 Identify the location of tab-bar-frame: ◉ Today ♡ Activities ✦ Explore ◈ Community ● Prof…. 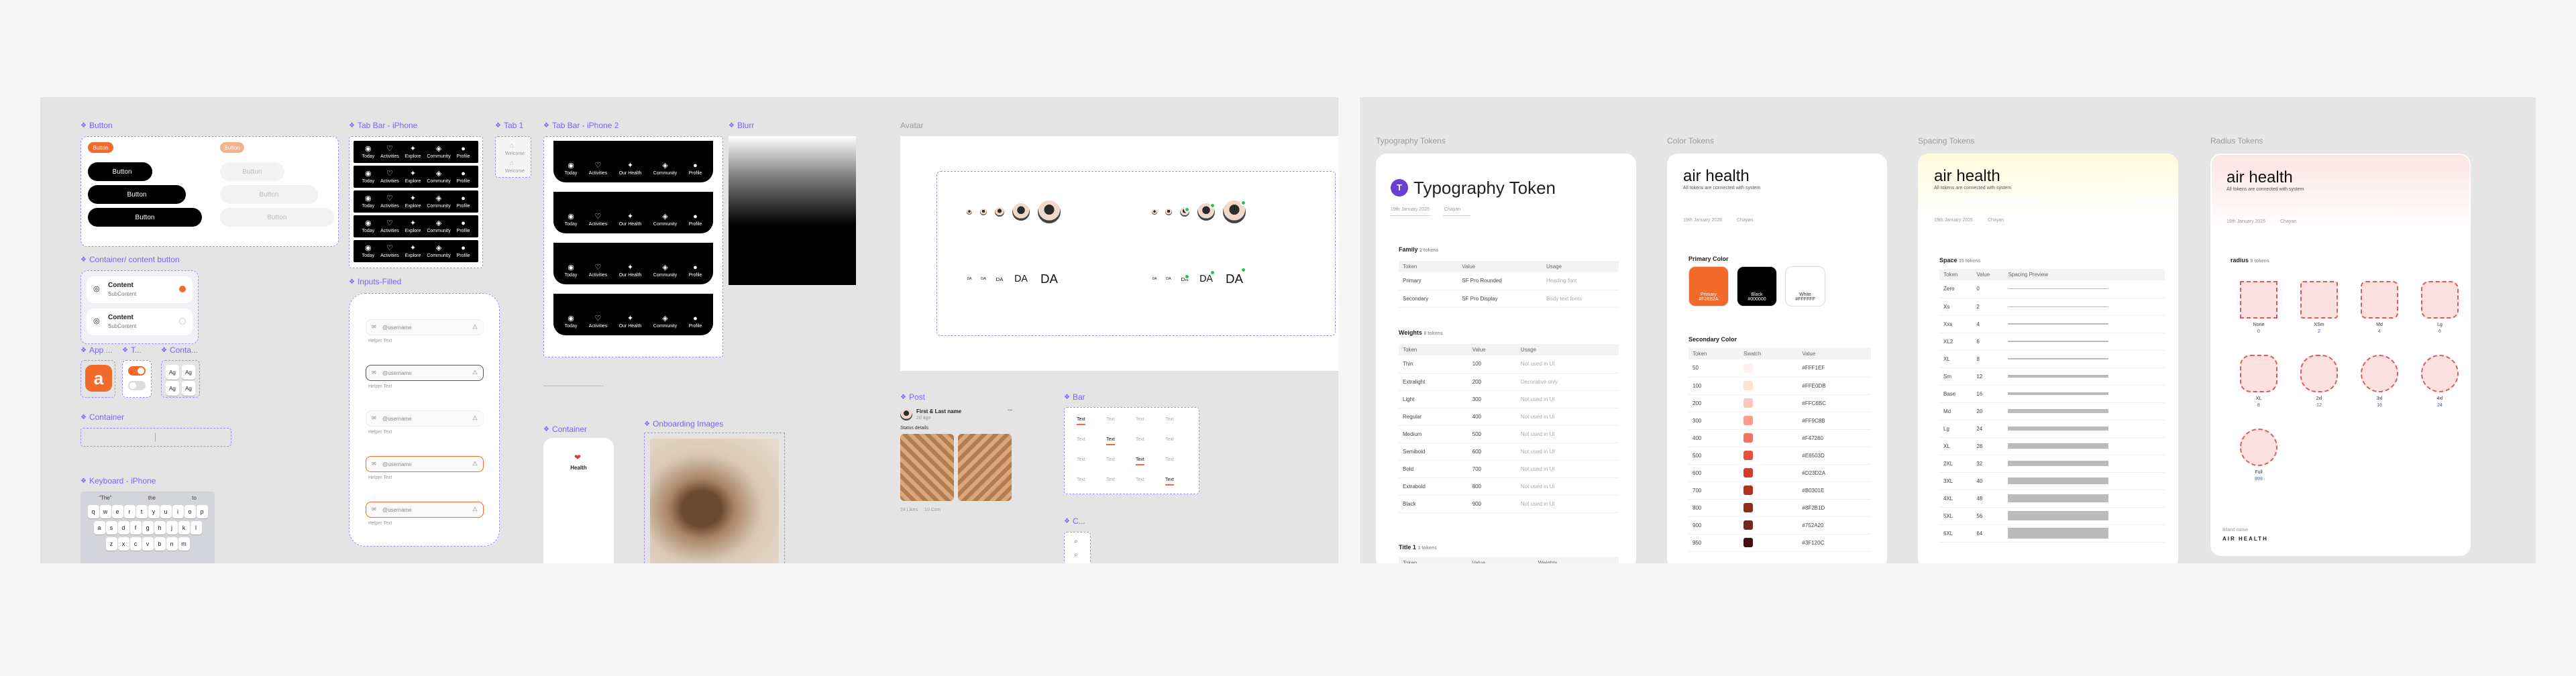
(416, 202).